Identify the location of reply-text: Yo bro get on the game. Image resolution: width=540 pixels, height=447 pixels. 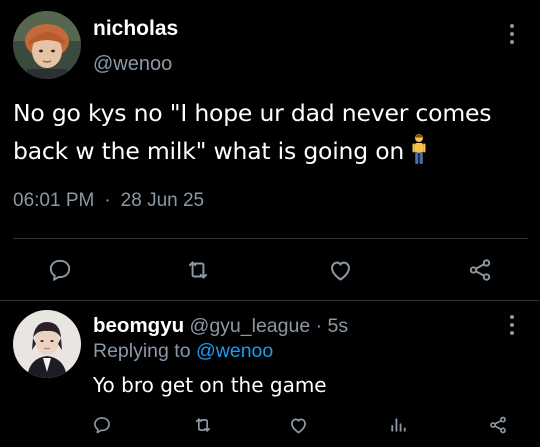
(210, 385).